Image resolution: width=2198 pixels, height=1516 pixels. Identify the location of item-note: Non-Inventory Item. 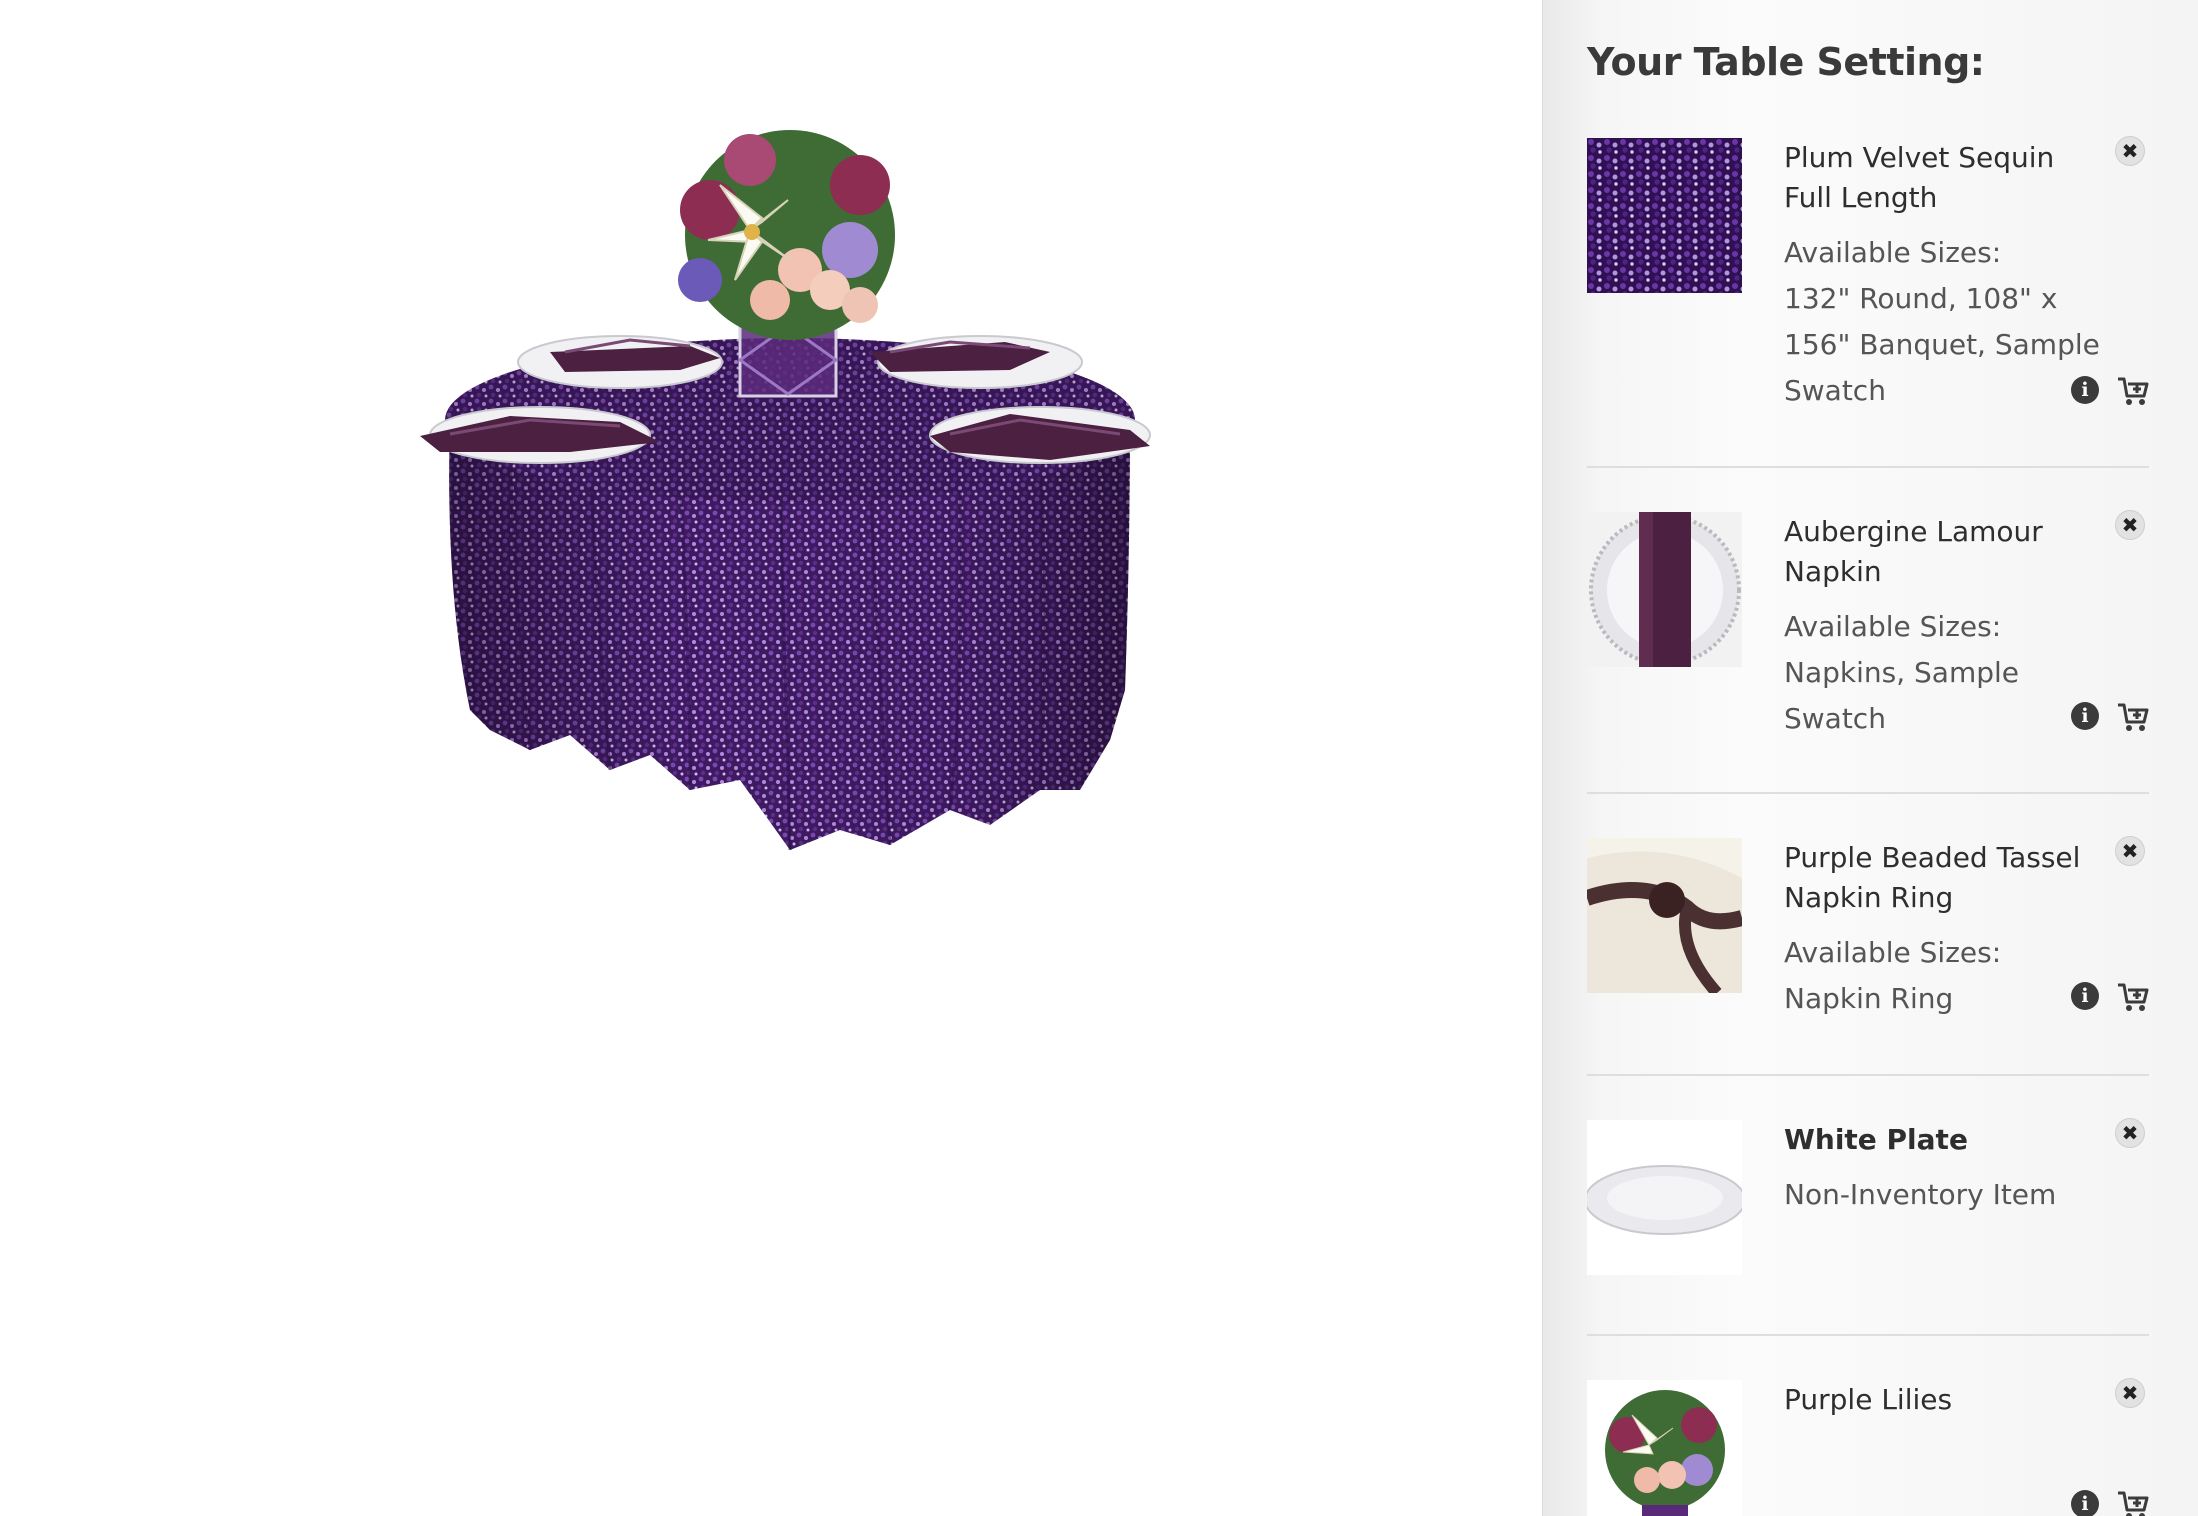
(1920, 1194).